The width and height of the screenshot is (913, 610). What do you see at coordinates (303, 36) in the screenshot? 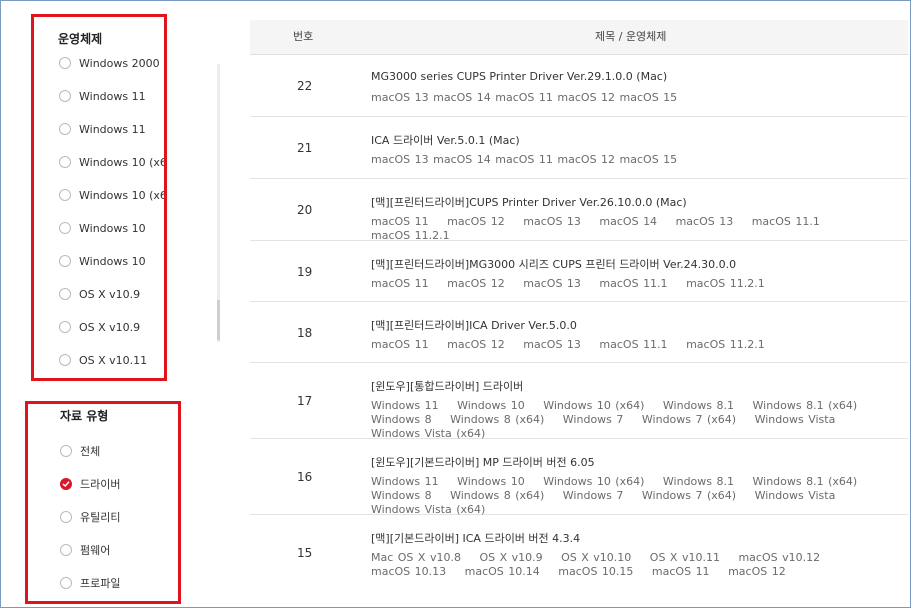
I see `header-number: 번호` at bounding box center [303, 36].